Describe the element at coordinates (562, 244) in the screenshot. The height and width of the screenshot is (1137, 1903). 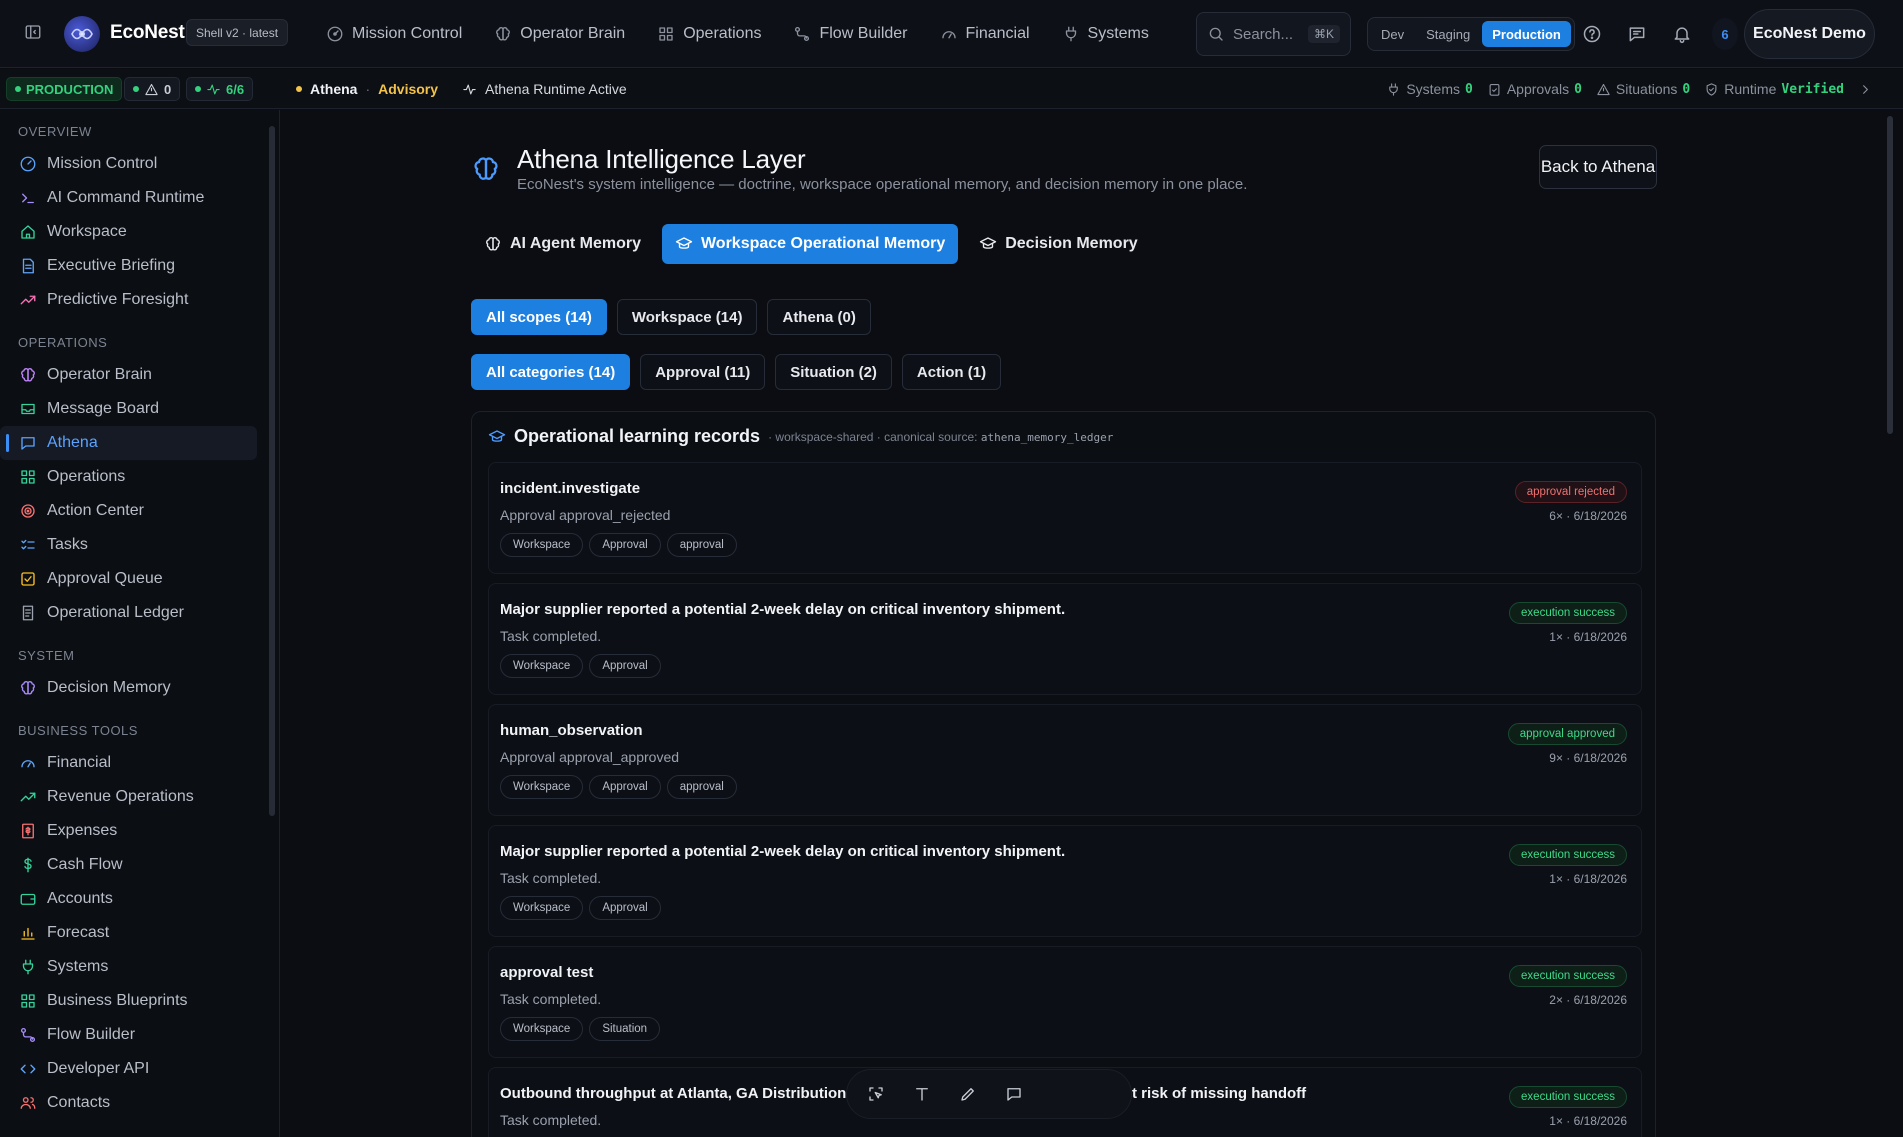
I see `tab-ai-agent-memory: AI Agent Memory` at that location.